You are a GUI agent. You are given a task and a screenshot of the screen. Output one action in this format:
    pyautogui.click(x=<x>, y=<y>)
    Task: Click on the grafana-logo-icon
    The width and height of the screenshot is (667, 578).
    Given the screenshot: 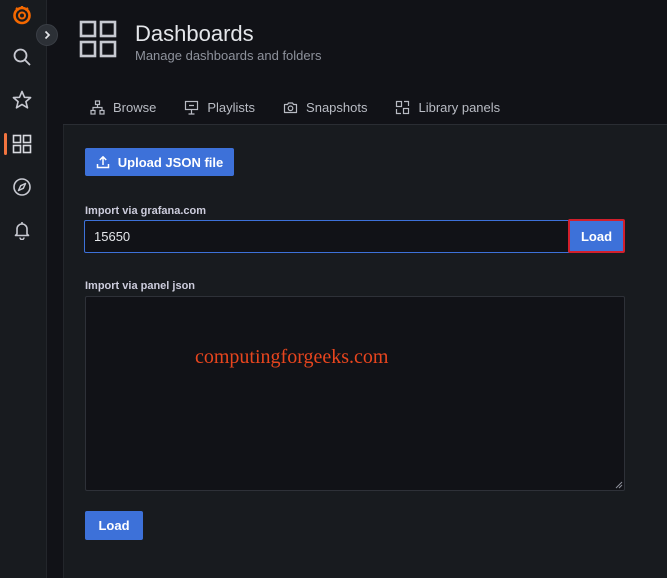 What is the action you would take?
    pyautogui.click(x=22, y=15)
    